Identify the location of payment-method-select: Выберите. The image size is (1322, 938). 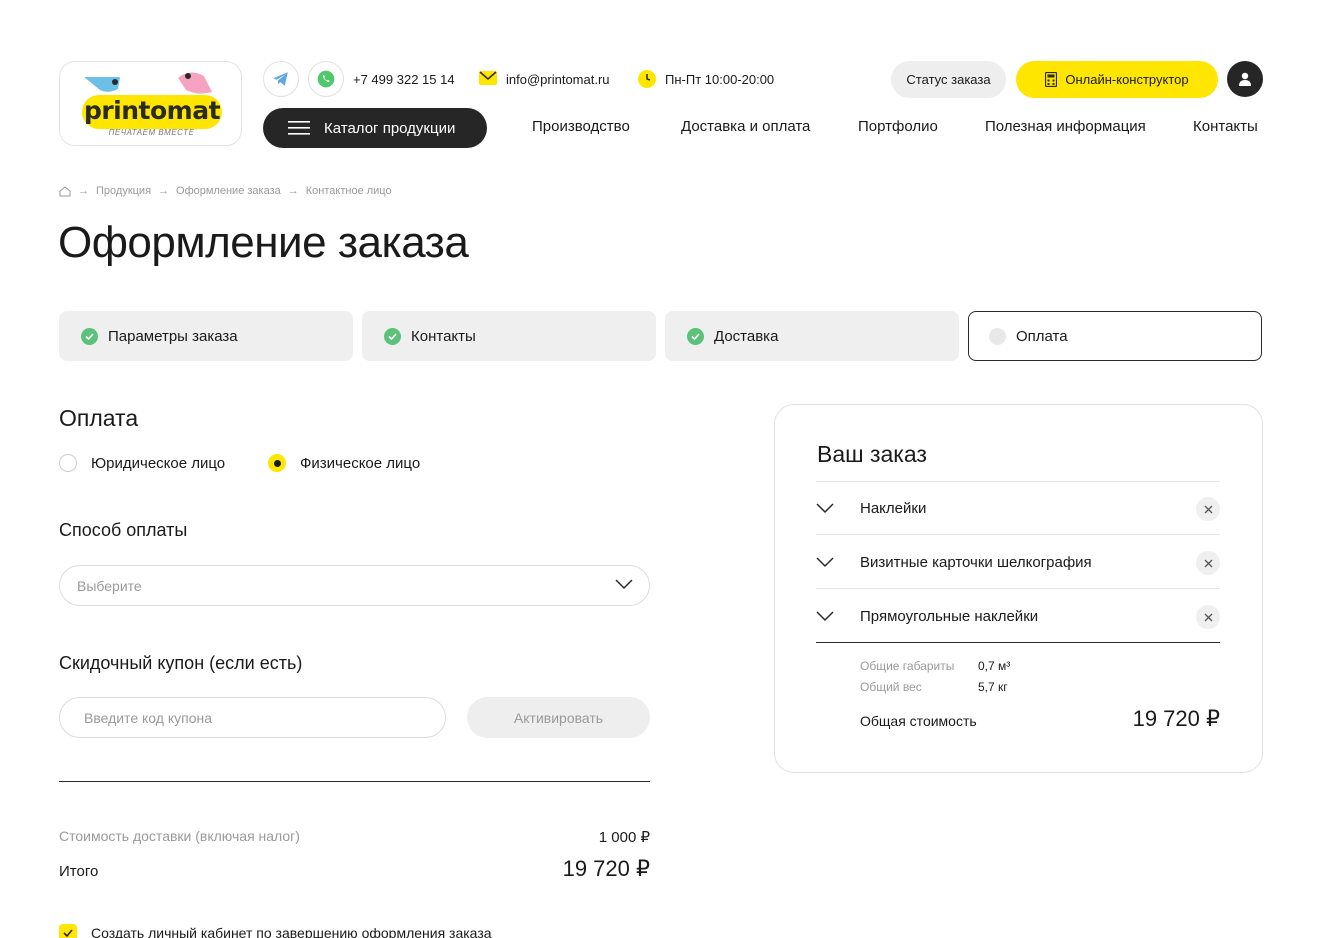
(354, 585).